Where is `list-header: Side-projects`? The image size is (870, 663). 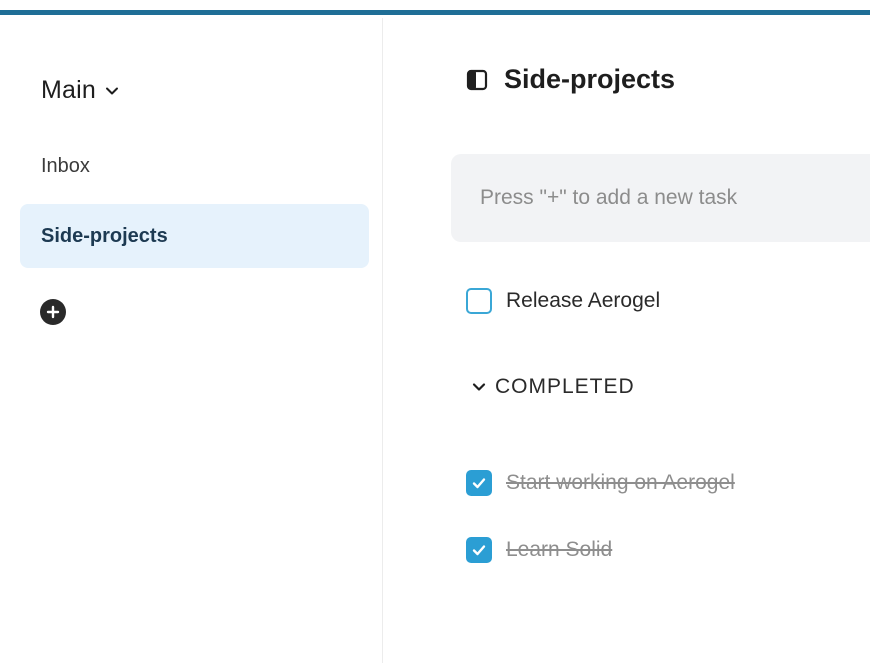 list-header: Side-projects is located at coordinates (570, 79).